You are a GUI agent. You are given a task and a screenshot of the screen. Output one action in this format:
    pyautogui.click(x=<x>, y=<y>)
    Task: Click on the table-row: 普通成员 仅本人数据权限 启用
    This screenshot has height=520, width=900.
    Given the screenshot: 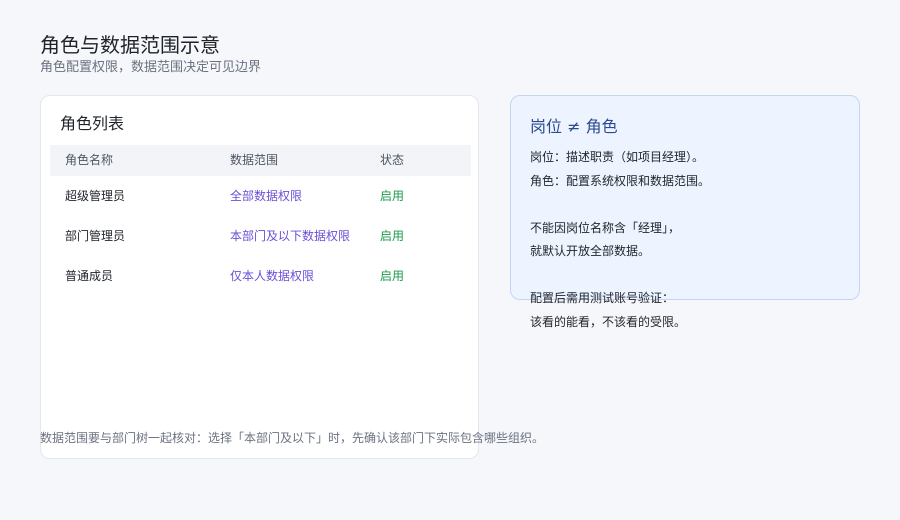 What is the action you would take?
    pyautogui.click(x=260, y=276)
    